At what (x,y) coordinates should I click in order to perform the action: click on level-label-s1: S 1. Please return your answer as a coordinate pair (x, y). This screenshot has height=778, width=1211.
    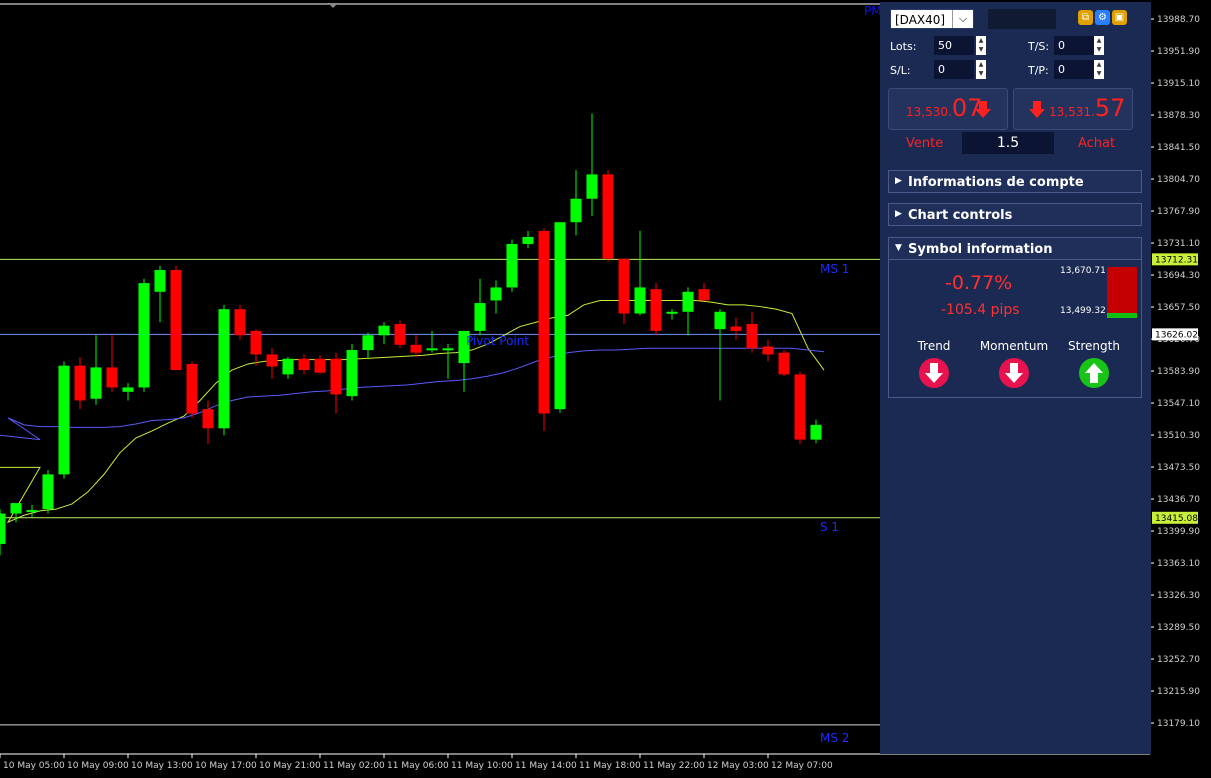
    Looking at the image, I should click on (829, 527).